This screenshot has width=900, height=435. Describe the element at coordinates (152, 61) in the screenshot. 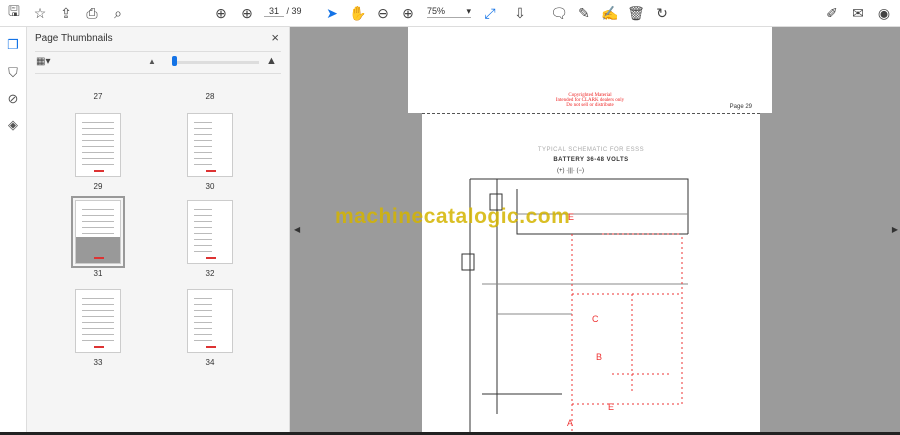

I see `small-thumbs-icon: ▲` at that location.